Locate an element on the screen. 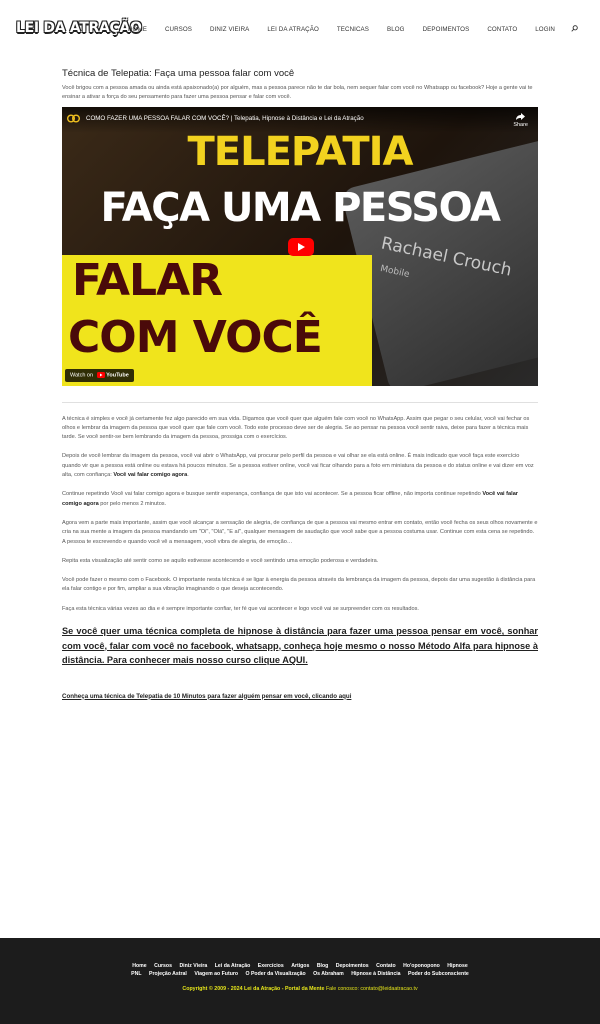 The image size is (600, 1024). footer-link-blog: Blog is located at coordinates (323, 966).